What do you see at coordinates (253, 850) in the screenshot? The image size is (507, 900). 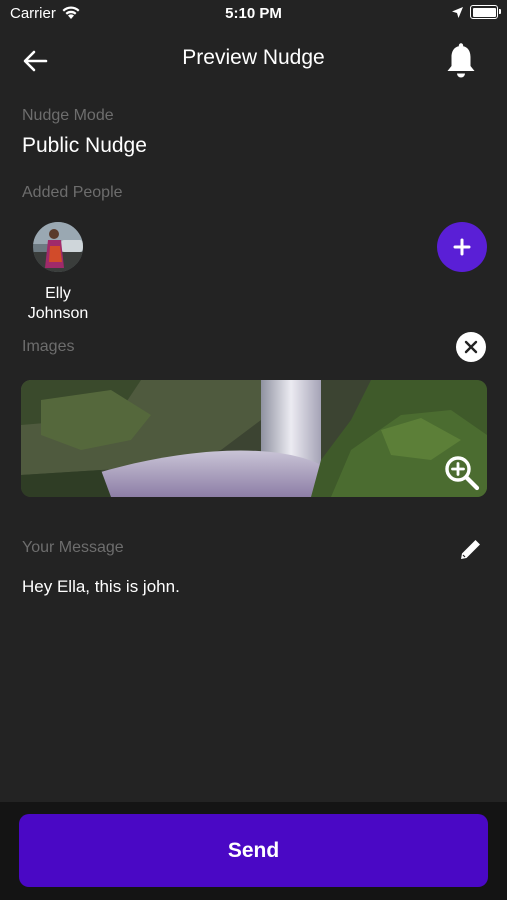 I see `send-button: Send` at bounding box center [253, 850].